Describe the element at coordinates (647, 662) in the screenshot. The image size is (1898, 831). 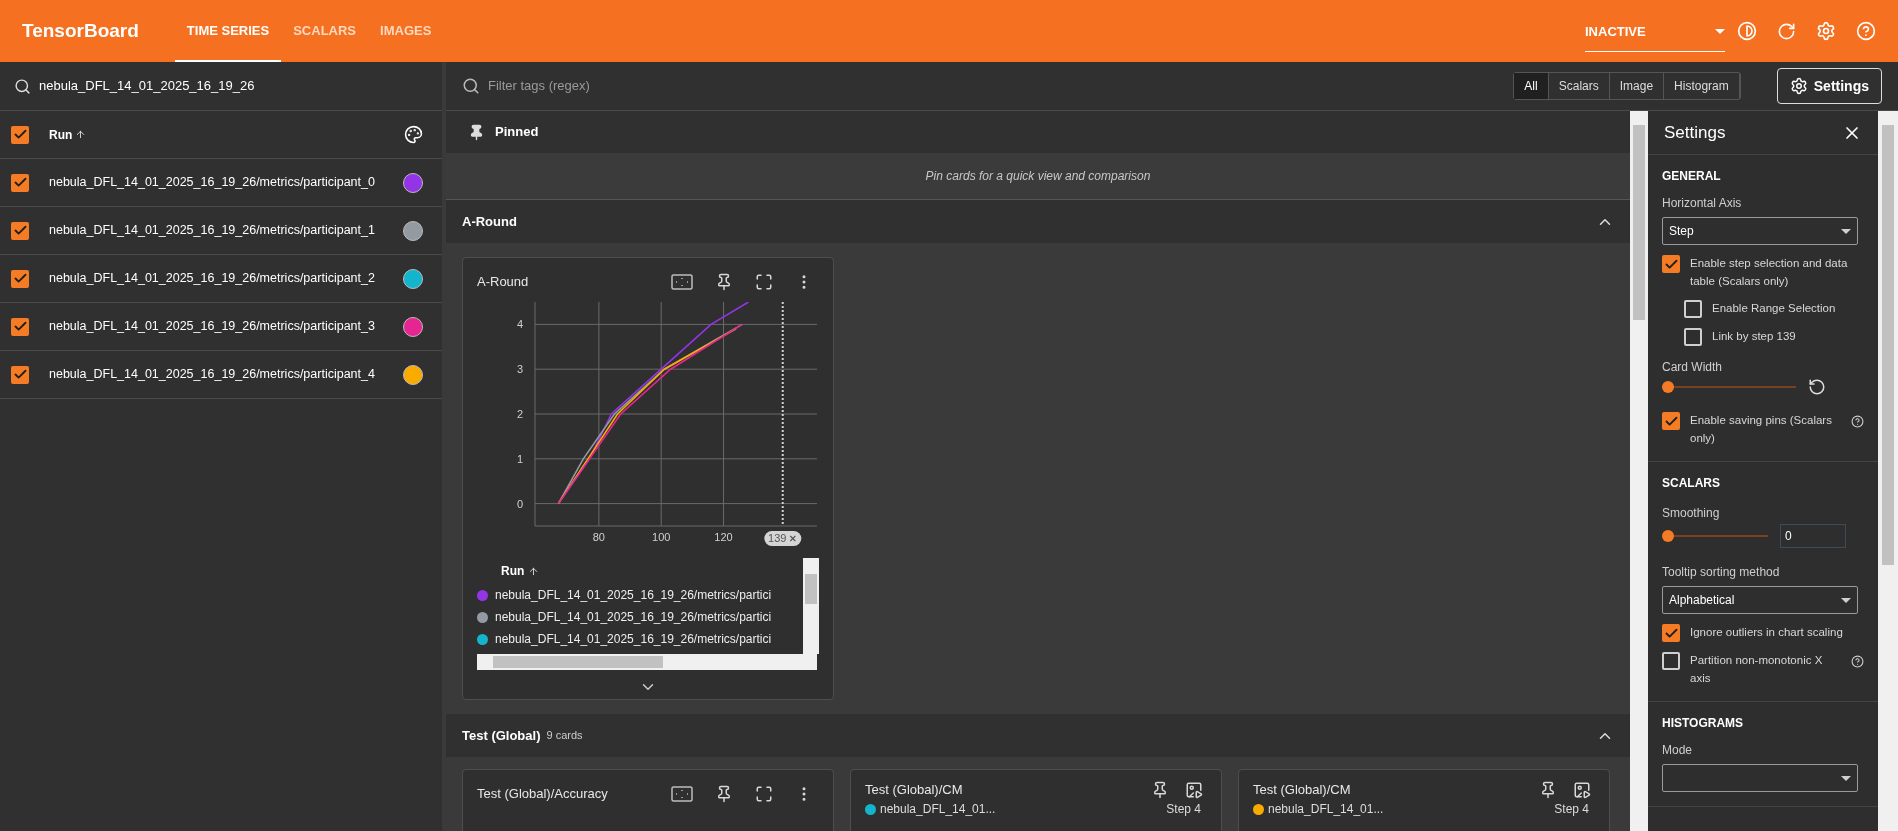
I see `horizontal-scrollbar` at that location.